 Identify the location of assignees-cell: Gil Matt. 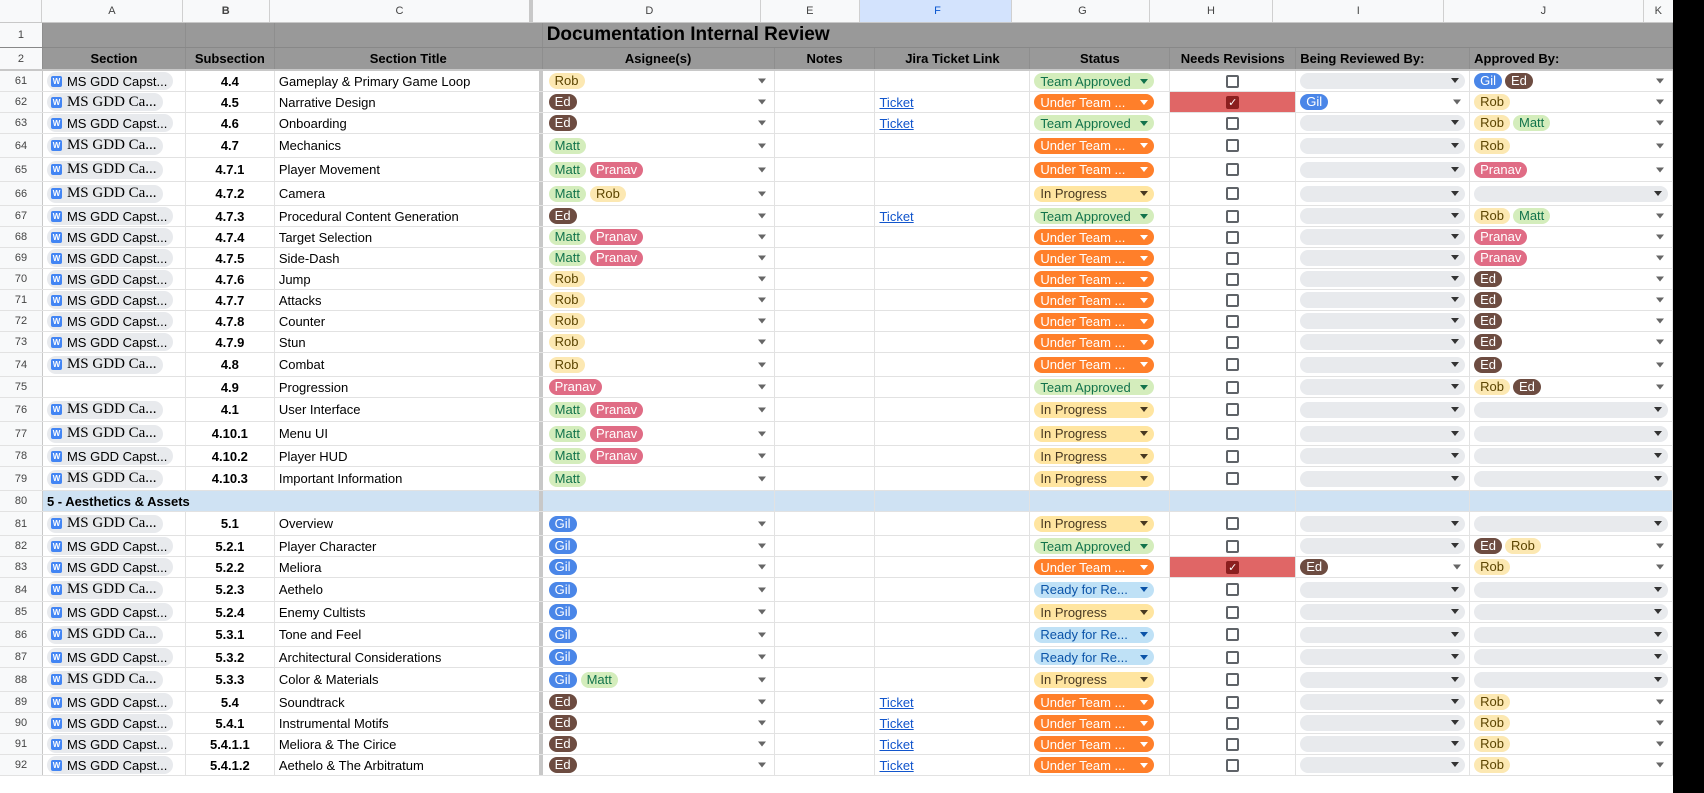
(659, 679).